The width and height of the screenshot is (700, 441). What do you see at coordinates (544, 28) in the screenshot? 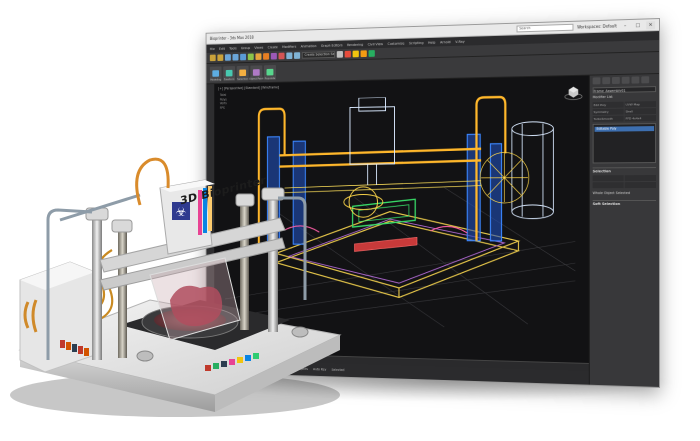
I see `search-input: Search` at bounding box center [544, 28].